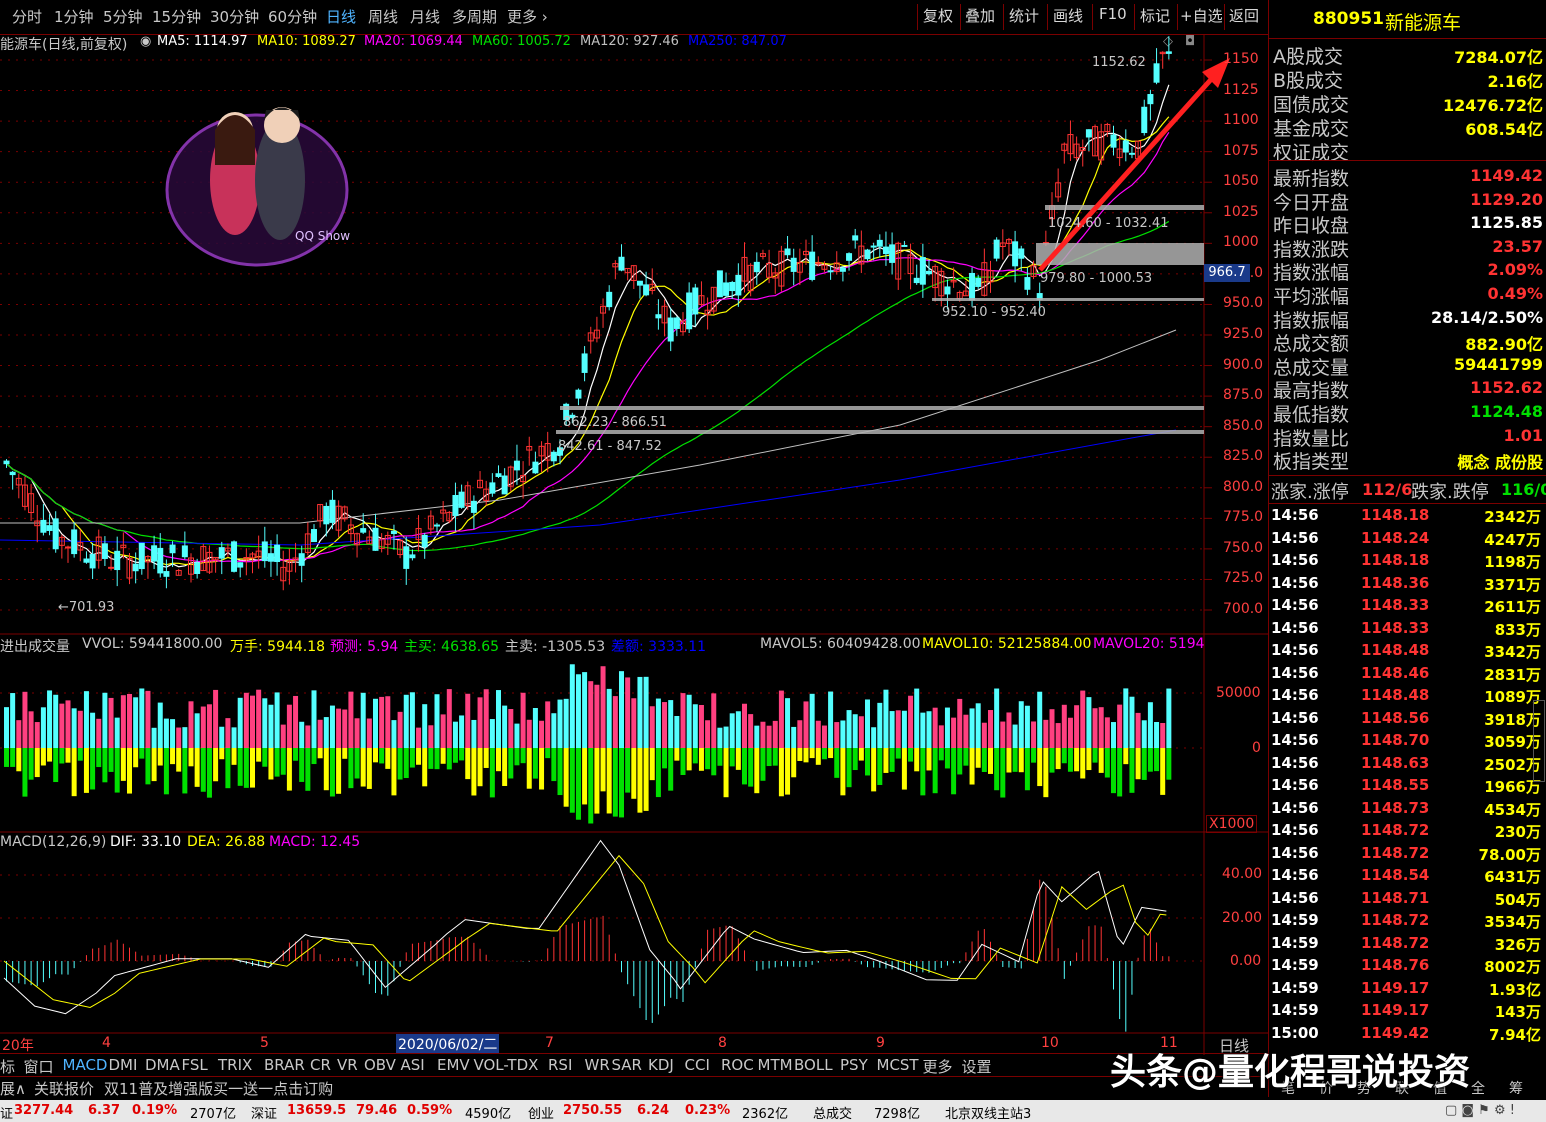 The height and width of the screenshot is (1122, 1546). What do you see at coordinates (813, 1065) in the screenshot?
I see `indicator-tab-boll: BOLL` at bounding box center [813, 1065].